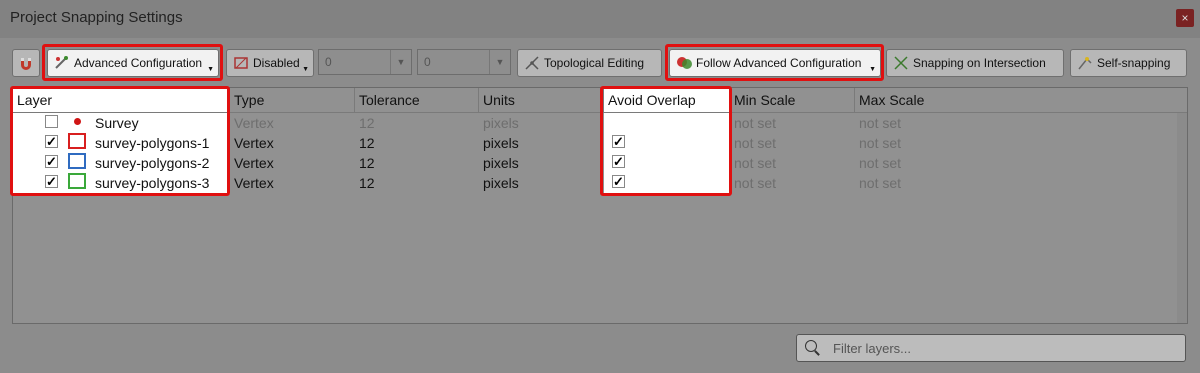 The width and height of the screenshot is (1200, 373). I want to click on avoid-overlap-mode-label: Follow Advanced Configuration, so click(779, 63).